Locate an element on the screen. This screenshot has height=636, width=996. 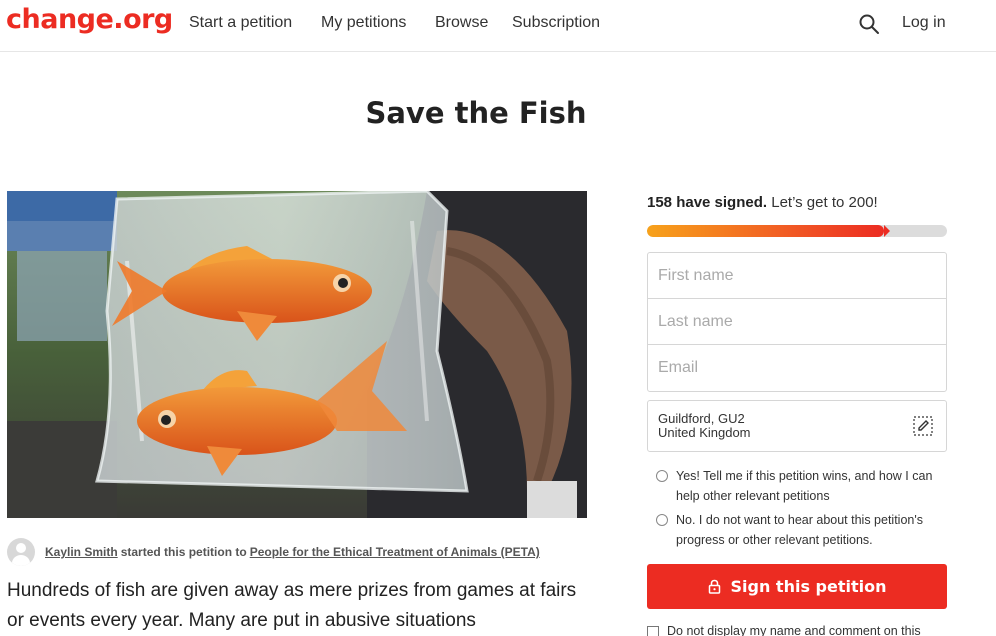
change-org-logo: change.org is located at coordinates (89, 19).